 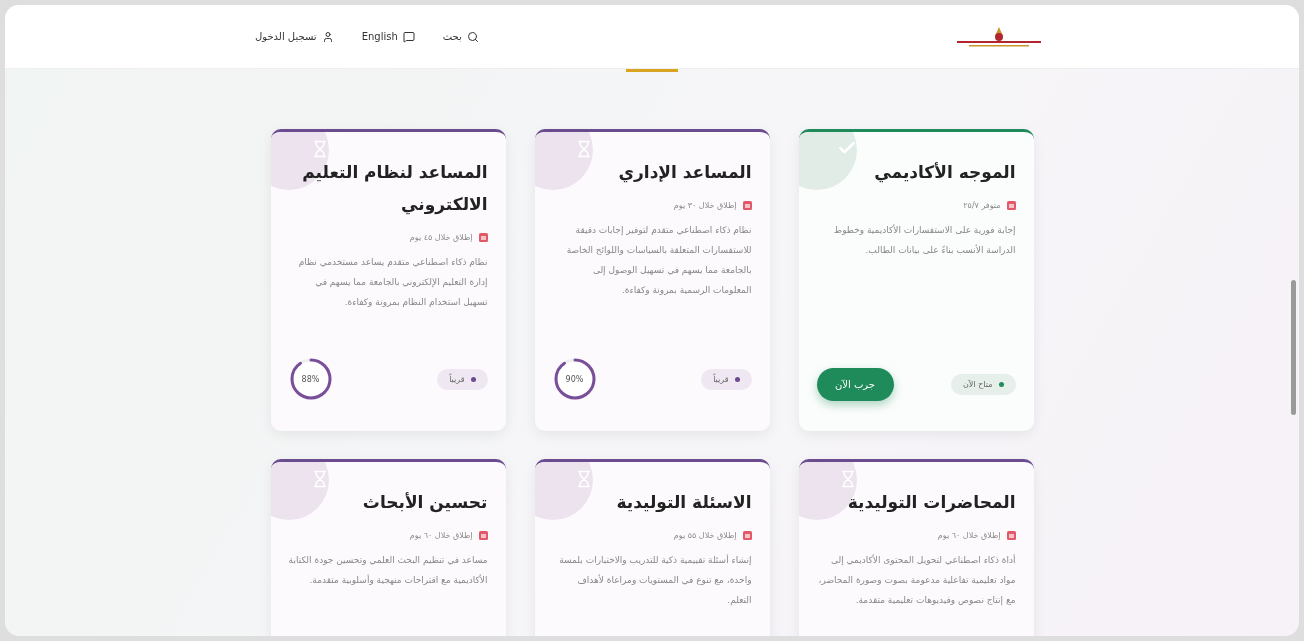 I want to click on card-description: مساعد في تنظيم البحث العلمي وتحسين جودة الكتابة الأكاديمية مع اقتراحات منهجية وأسلوبية متقدمة., so click(x=388, y=570).